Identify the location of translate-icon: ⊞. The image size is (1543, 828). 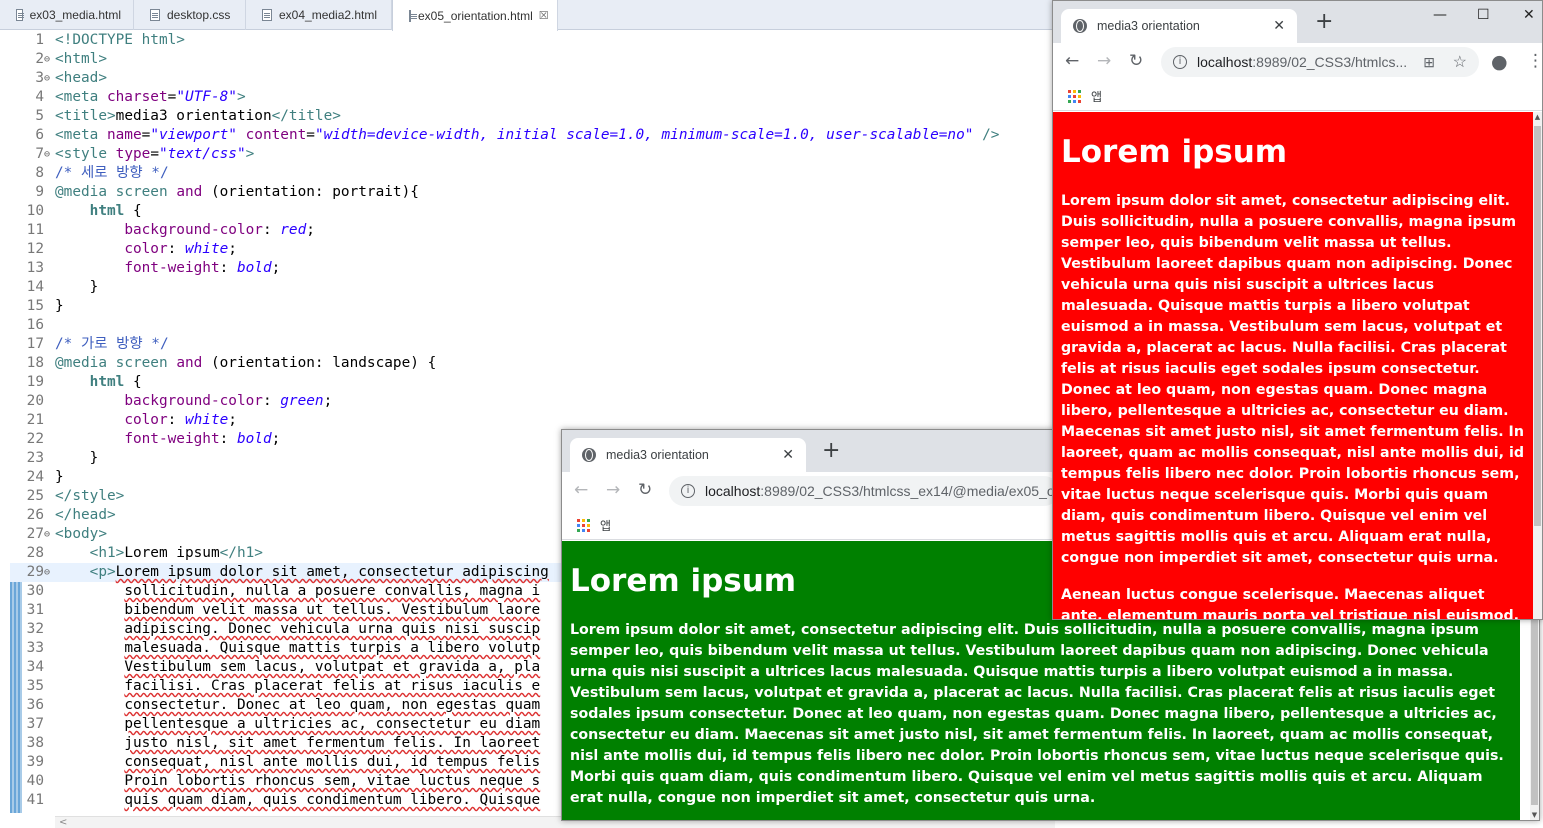
(1429, 62).